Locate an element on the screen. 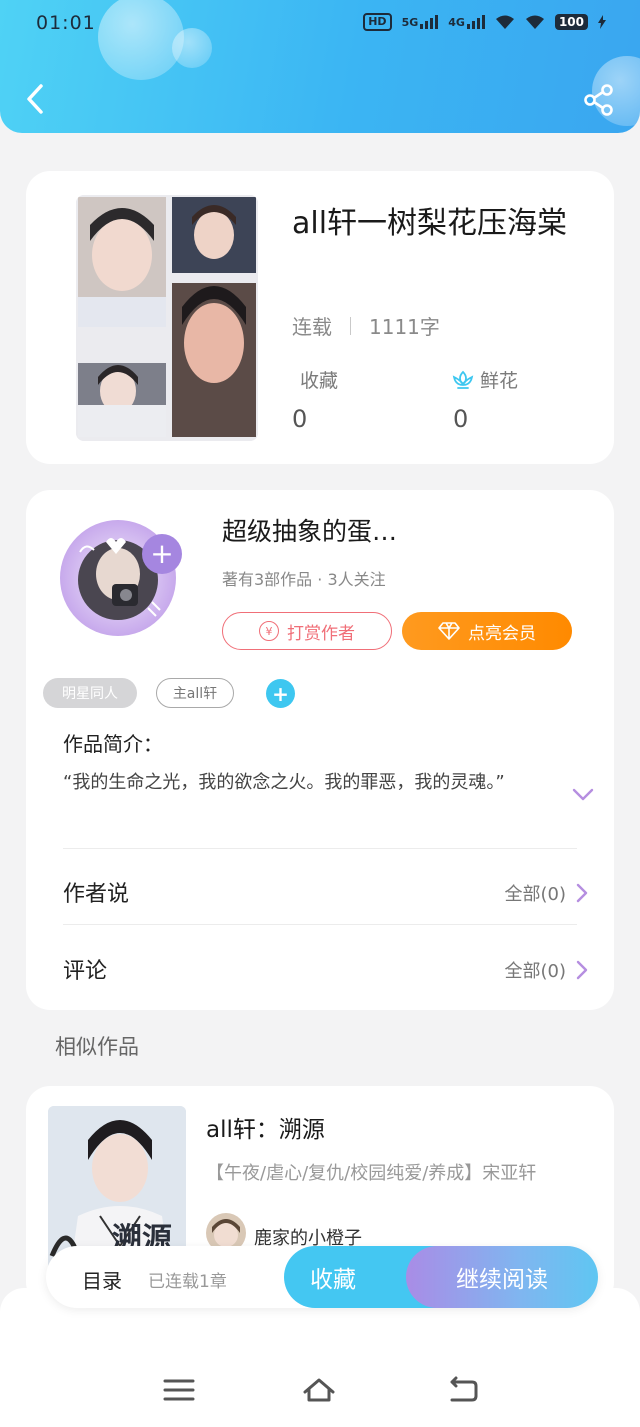  comments-link: 全部(0) is located at coordinates (547, 970).